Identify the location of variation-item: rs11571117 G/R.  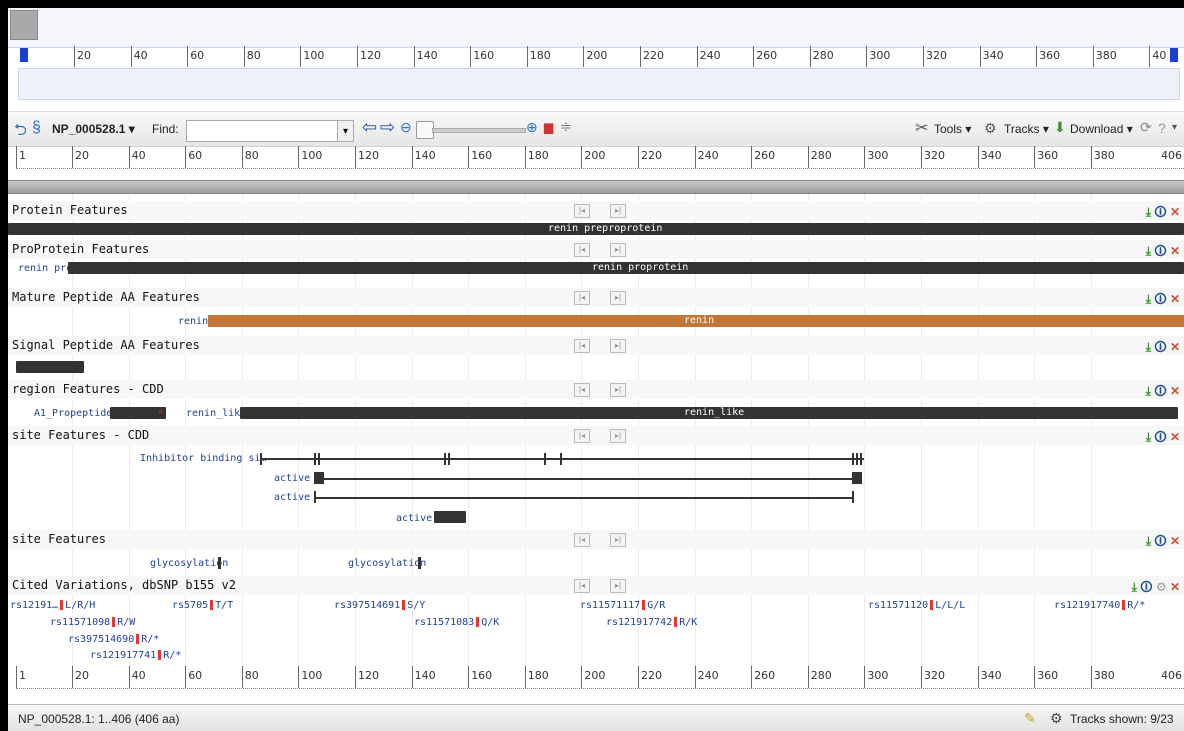
(622, 605).